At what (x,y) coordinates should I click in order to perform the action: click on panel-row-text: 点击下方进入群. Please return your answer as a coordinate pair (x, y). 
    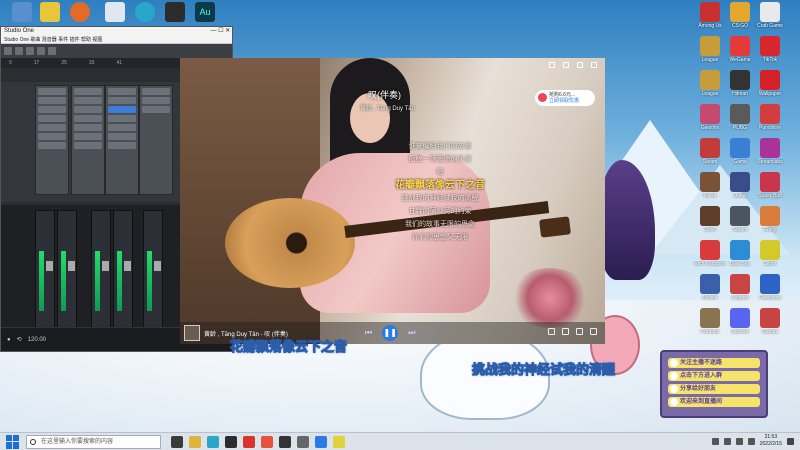
    Looking at the image, I should click on (701, 376).